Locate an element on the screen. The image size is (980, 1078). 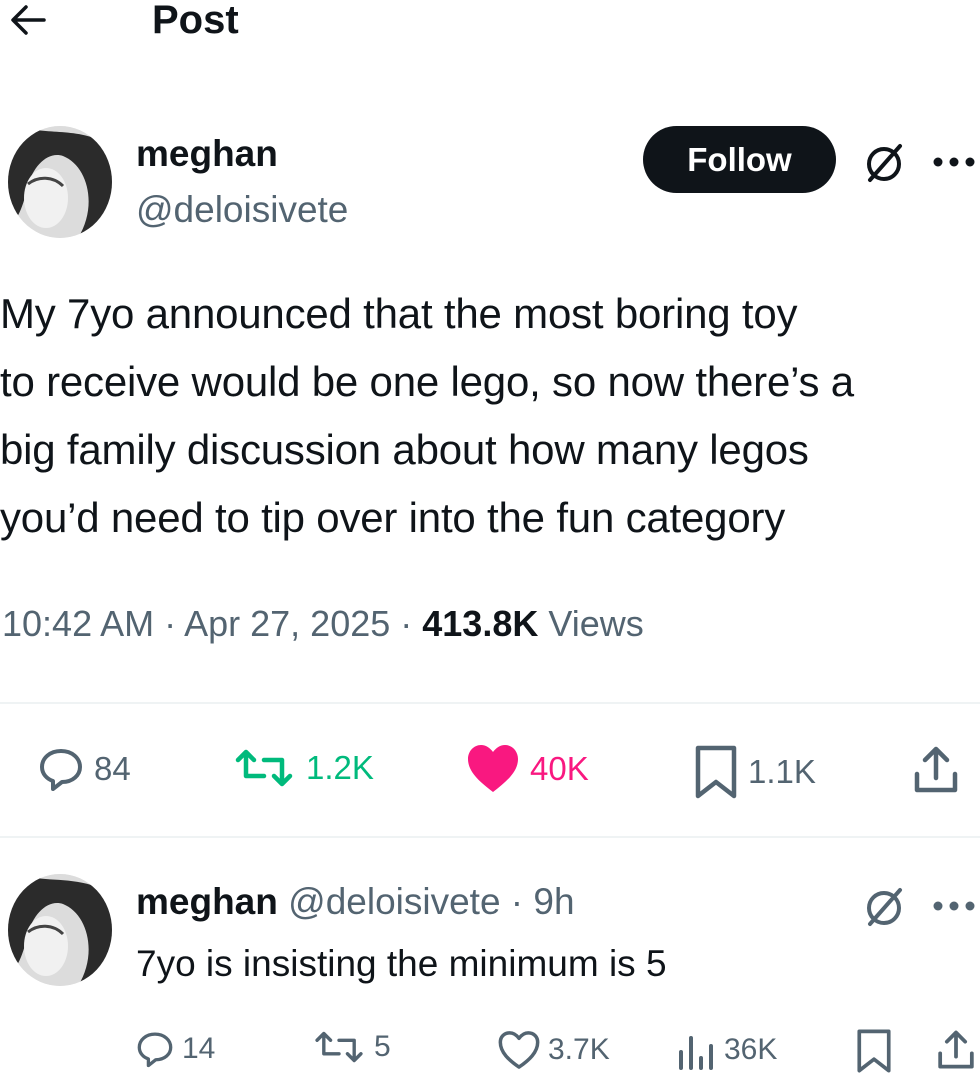
reply-text: 7yo is insisting the minimum is 5 is located at coordinates (401, 963).